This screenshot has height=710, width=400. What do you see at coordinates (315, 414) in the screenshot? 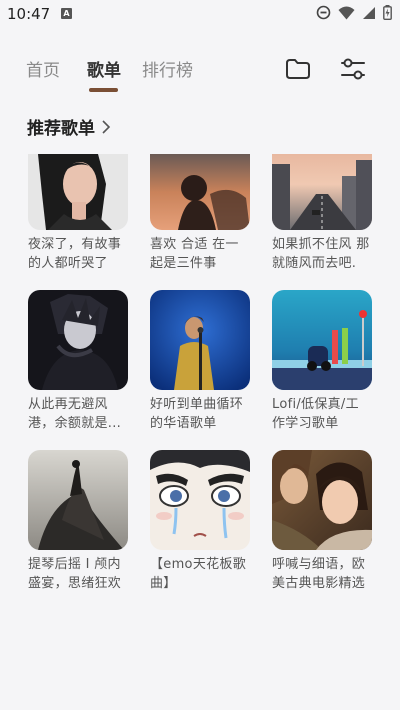
I see `playlist-title: Lofi/低保真/工作学习歌单` at bounding box center [315, 414].